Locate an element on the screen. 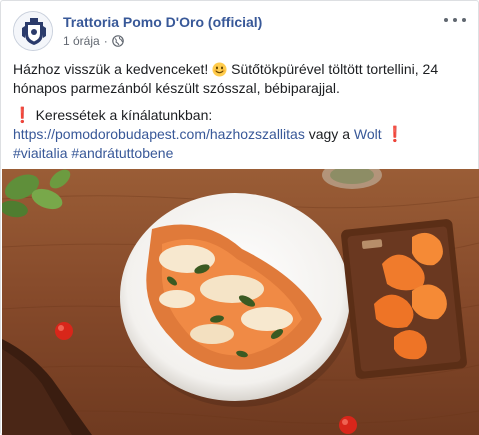 The height and width of the screenshot is (435, 479). connector-text: vagy a is located at coordinates (329, 134).